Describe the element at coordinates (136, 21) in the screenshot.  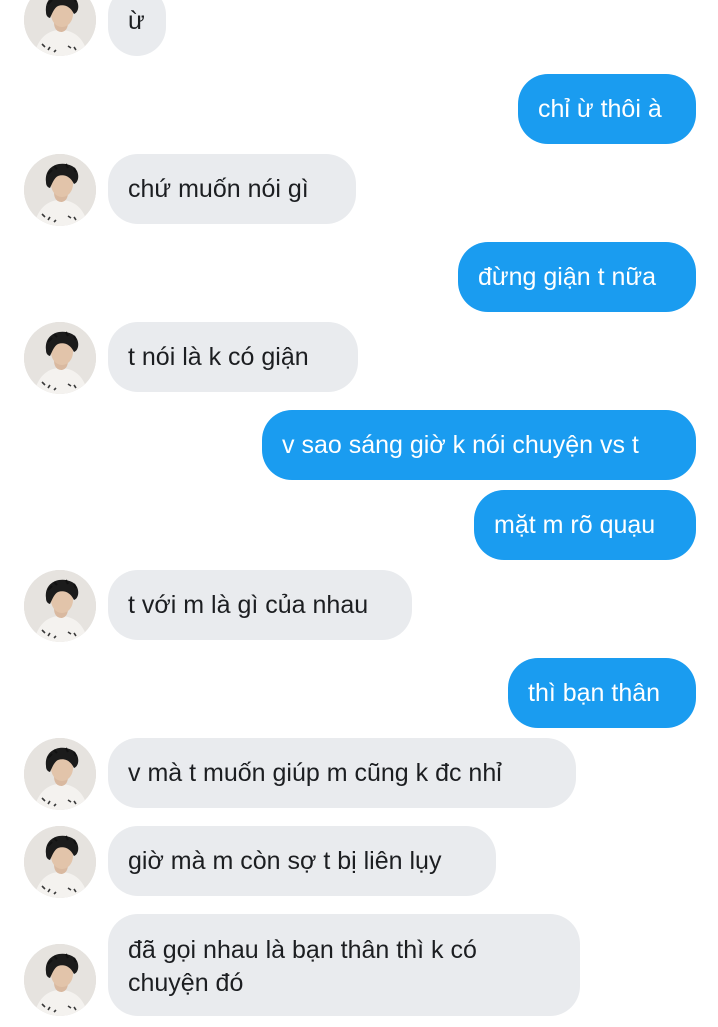
I see `message-text: ừ` at that location.